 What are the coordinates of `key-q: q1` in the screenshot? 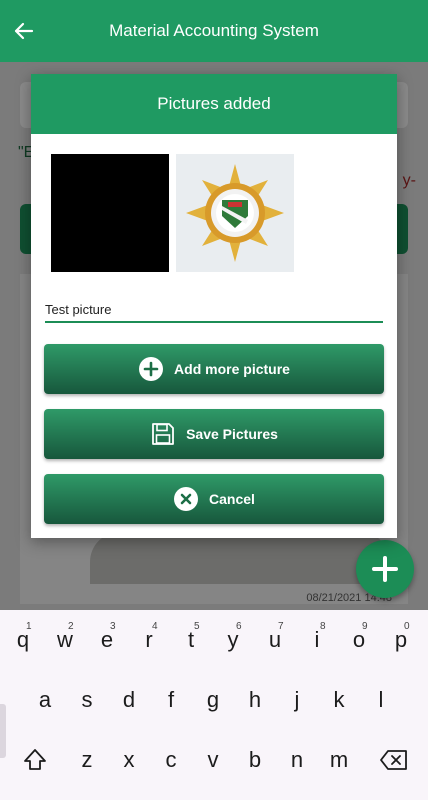 It's located at (23, 640).